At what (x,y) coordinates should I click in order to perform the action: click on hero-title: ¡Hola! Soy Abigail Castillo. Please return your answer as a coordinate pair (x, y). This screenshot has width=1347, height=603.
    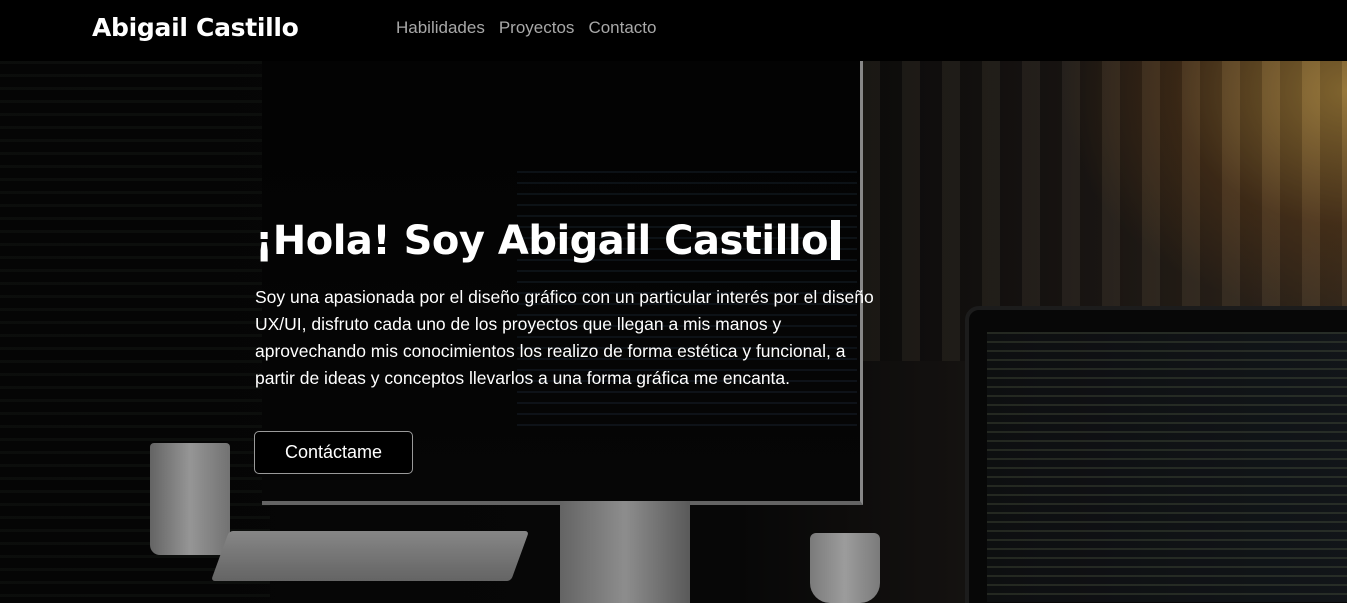
    Looking at the image, I should click on (548, 241).